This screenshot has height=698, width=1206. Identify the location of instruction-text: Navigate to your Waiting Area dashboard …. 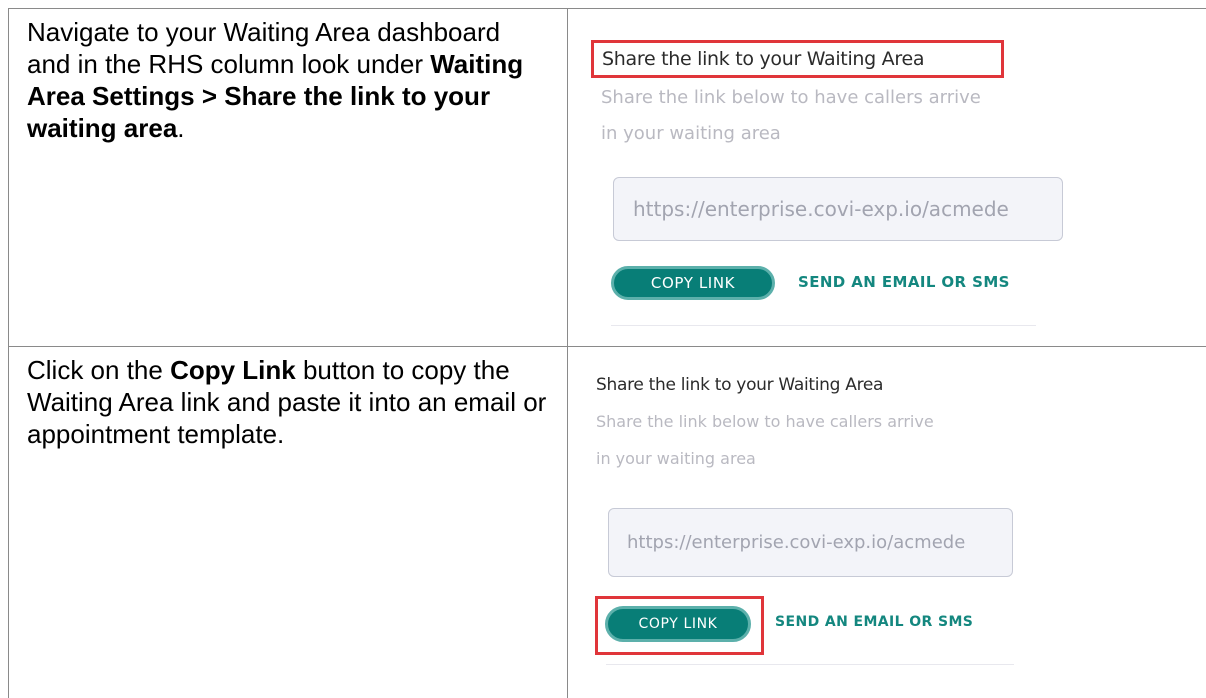
(288, 76).